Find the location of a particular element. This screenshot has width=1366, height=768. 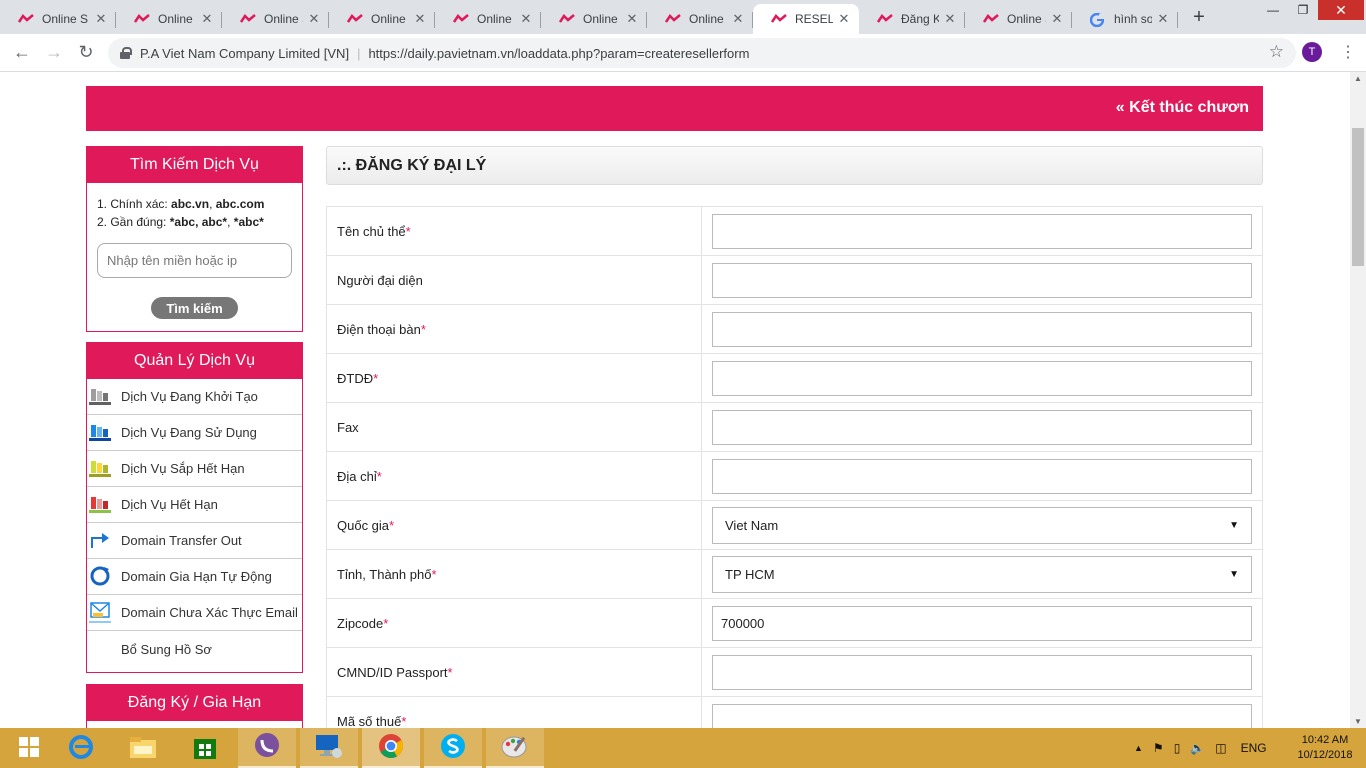

bookmark-star-icon: ☆ is located at coordinates (1276, 52).